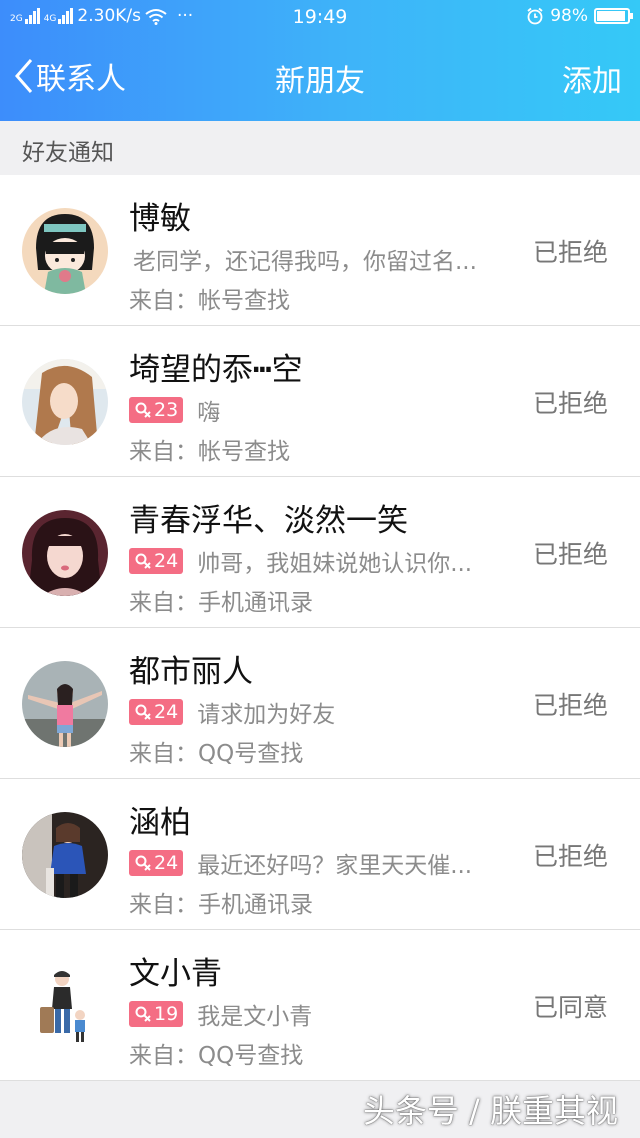 This screenshot has width=640, height=1138. What do you see at coordinates (160, 219) in the screenshot?
I see `contact-name: 博敏` at bounding box center [160, 219].